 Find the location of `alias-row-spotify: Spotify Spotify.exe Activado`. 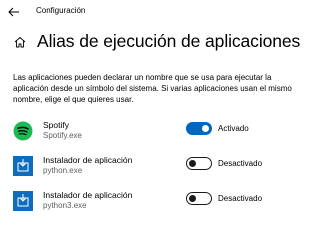

alias-row-spotify: Spotify Spotify.exe Activado is located at coordinates (153, 132).